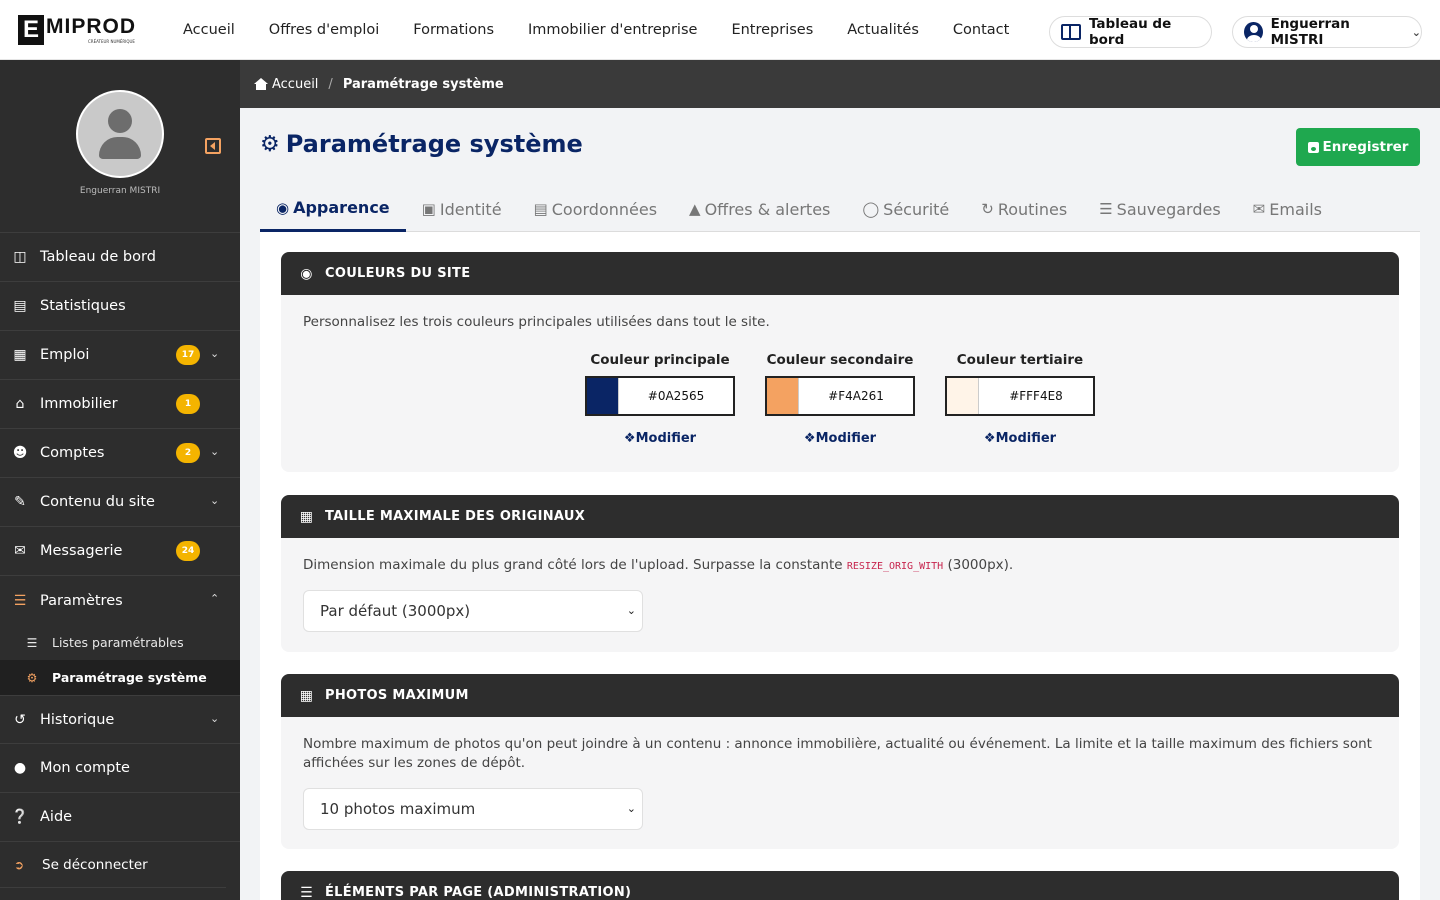 The height and width of the screenshot is (900, 1440). Describe the element at coordinates (453, 30) in the screenshot. I see `nav-link-formations: Formations` at that location.